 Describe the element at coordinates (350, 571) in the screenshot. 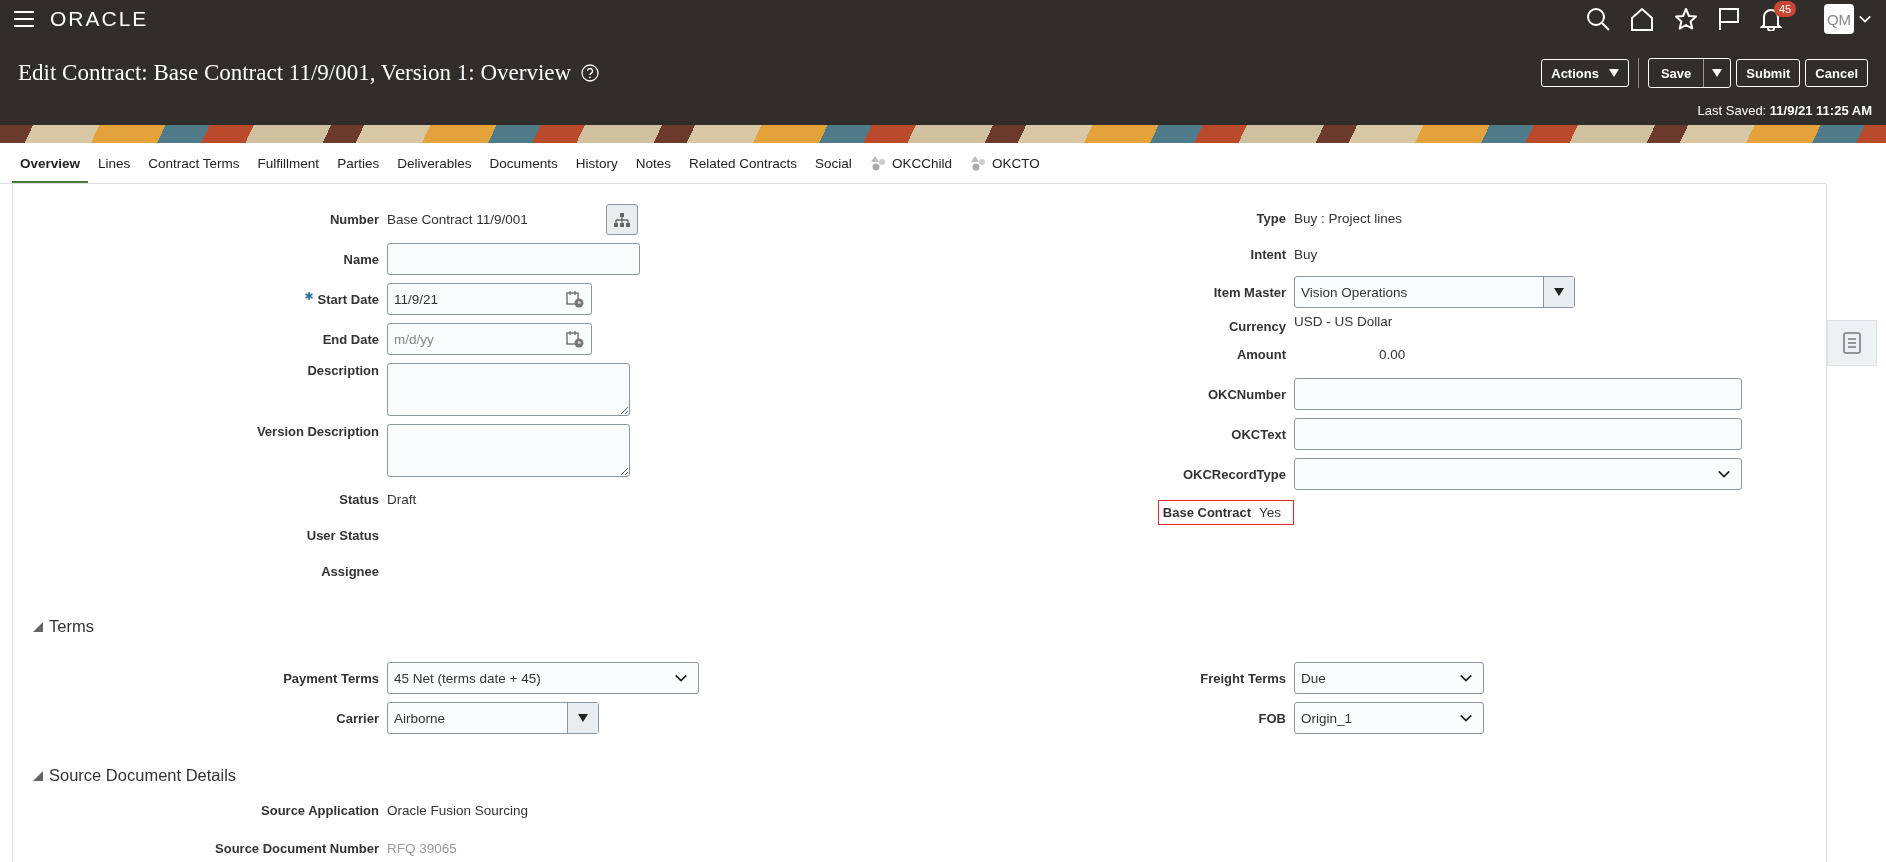

I see `field-label: Assignee` at that location.